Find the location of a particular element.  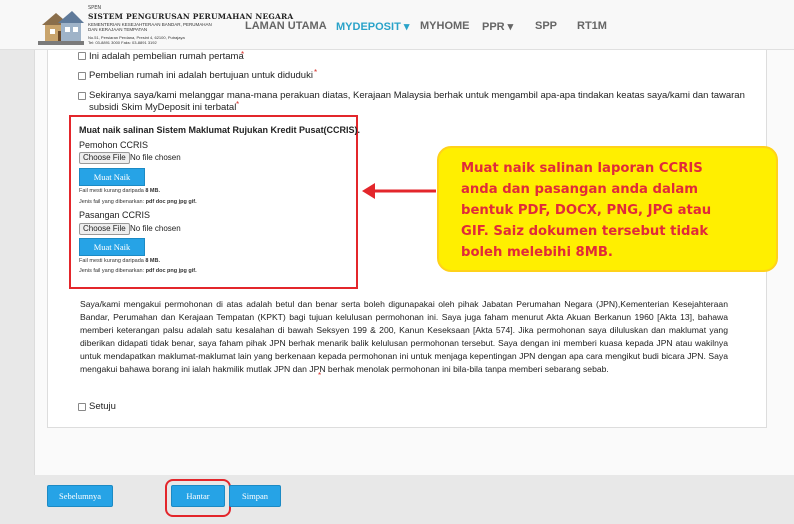

callout-line-2: anda dan pasangan anda dalam is located at coordinates (580, 189).